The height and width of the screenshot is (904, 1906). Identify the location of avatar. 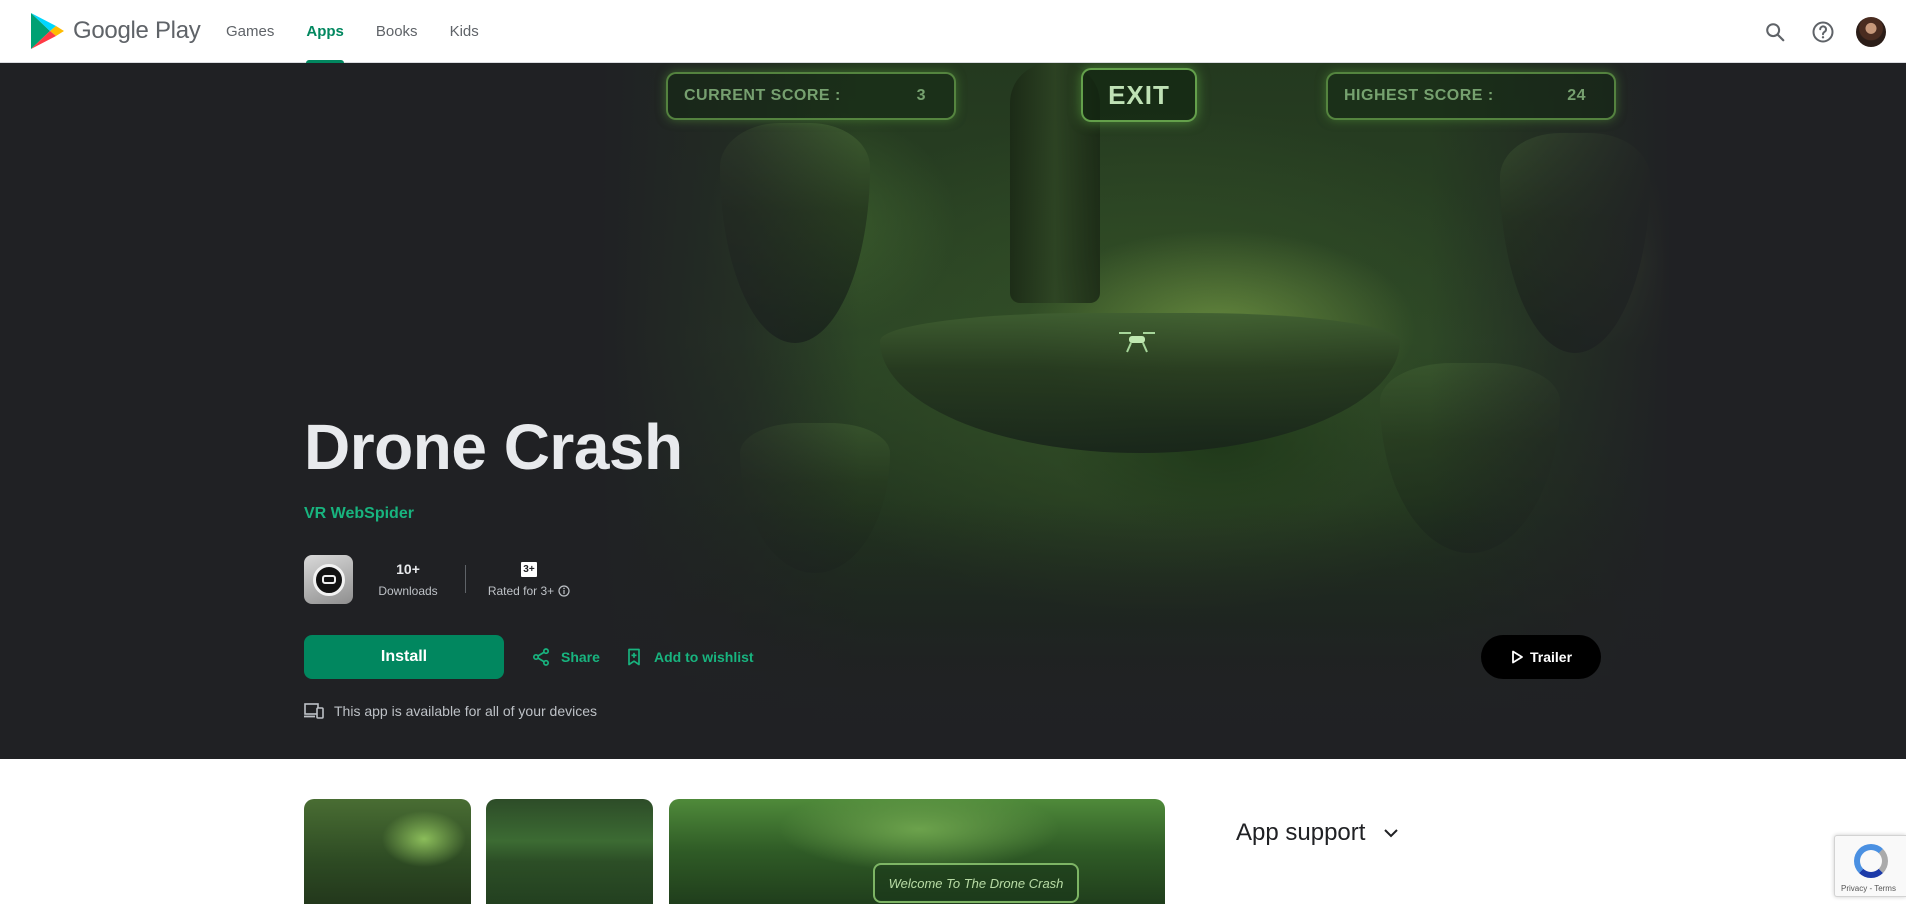
(1871, 31).